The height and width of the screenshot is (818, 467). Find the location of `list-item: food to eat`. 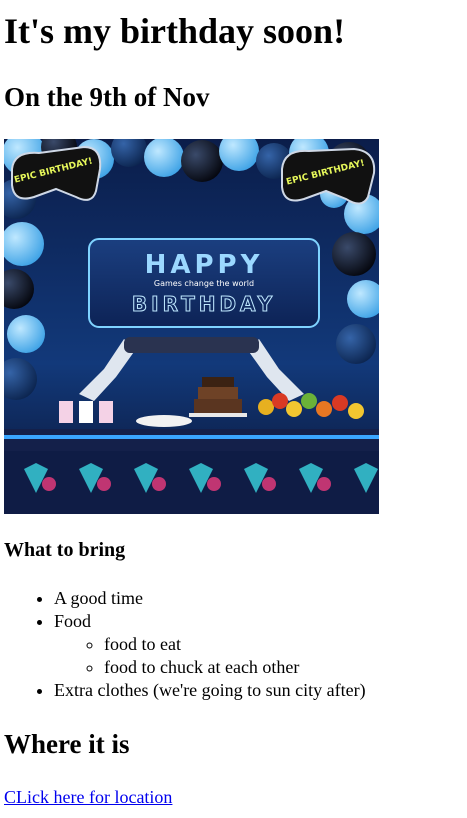

list-item: food to eat is located at coordinates (283, 644).